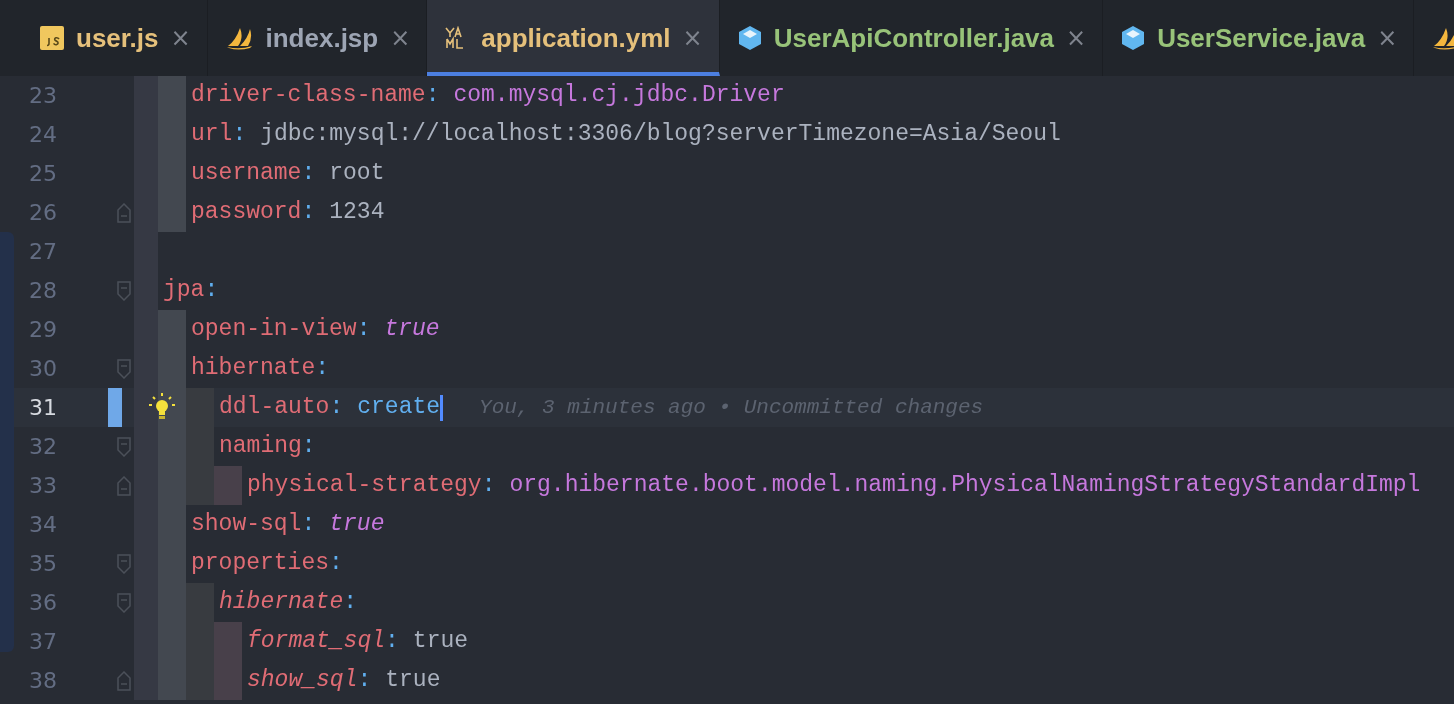  What do you see at coordinates (965, 486) in the screenshot?
I see `yaml-value: org.hibernate.boot.model.naming.PhysicalNamingStrategyStandardImpl` at bounding box center [965, 486].